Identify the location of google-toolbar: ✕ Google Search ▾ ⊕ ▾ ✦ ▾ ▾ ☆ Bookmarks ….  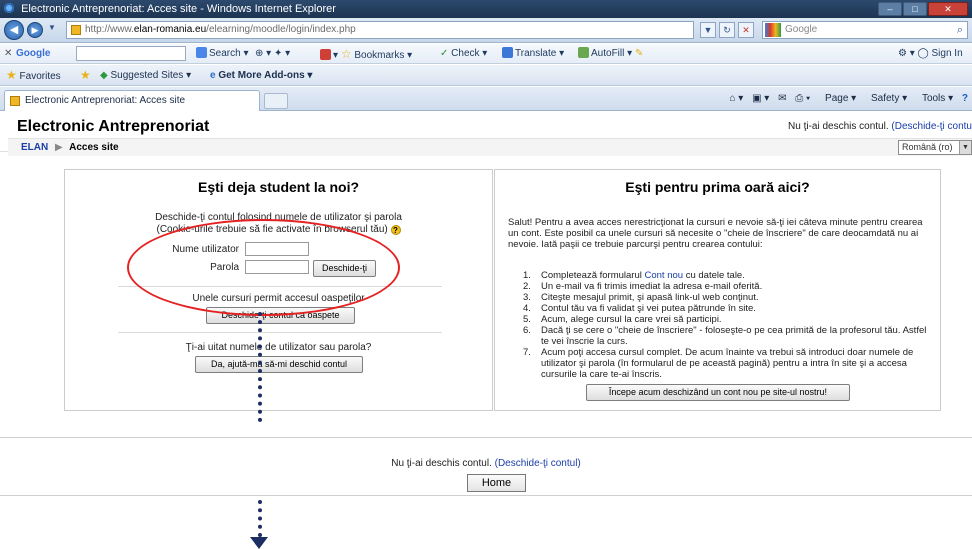
(486, 54).